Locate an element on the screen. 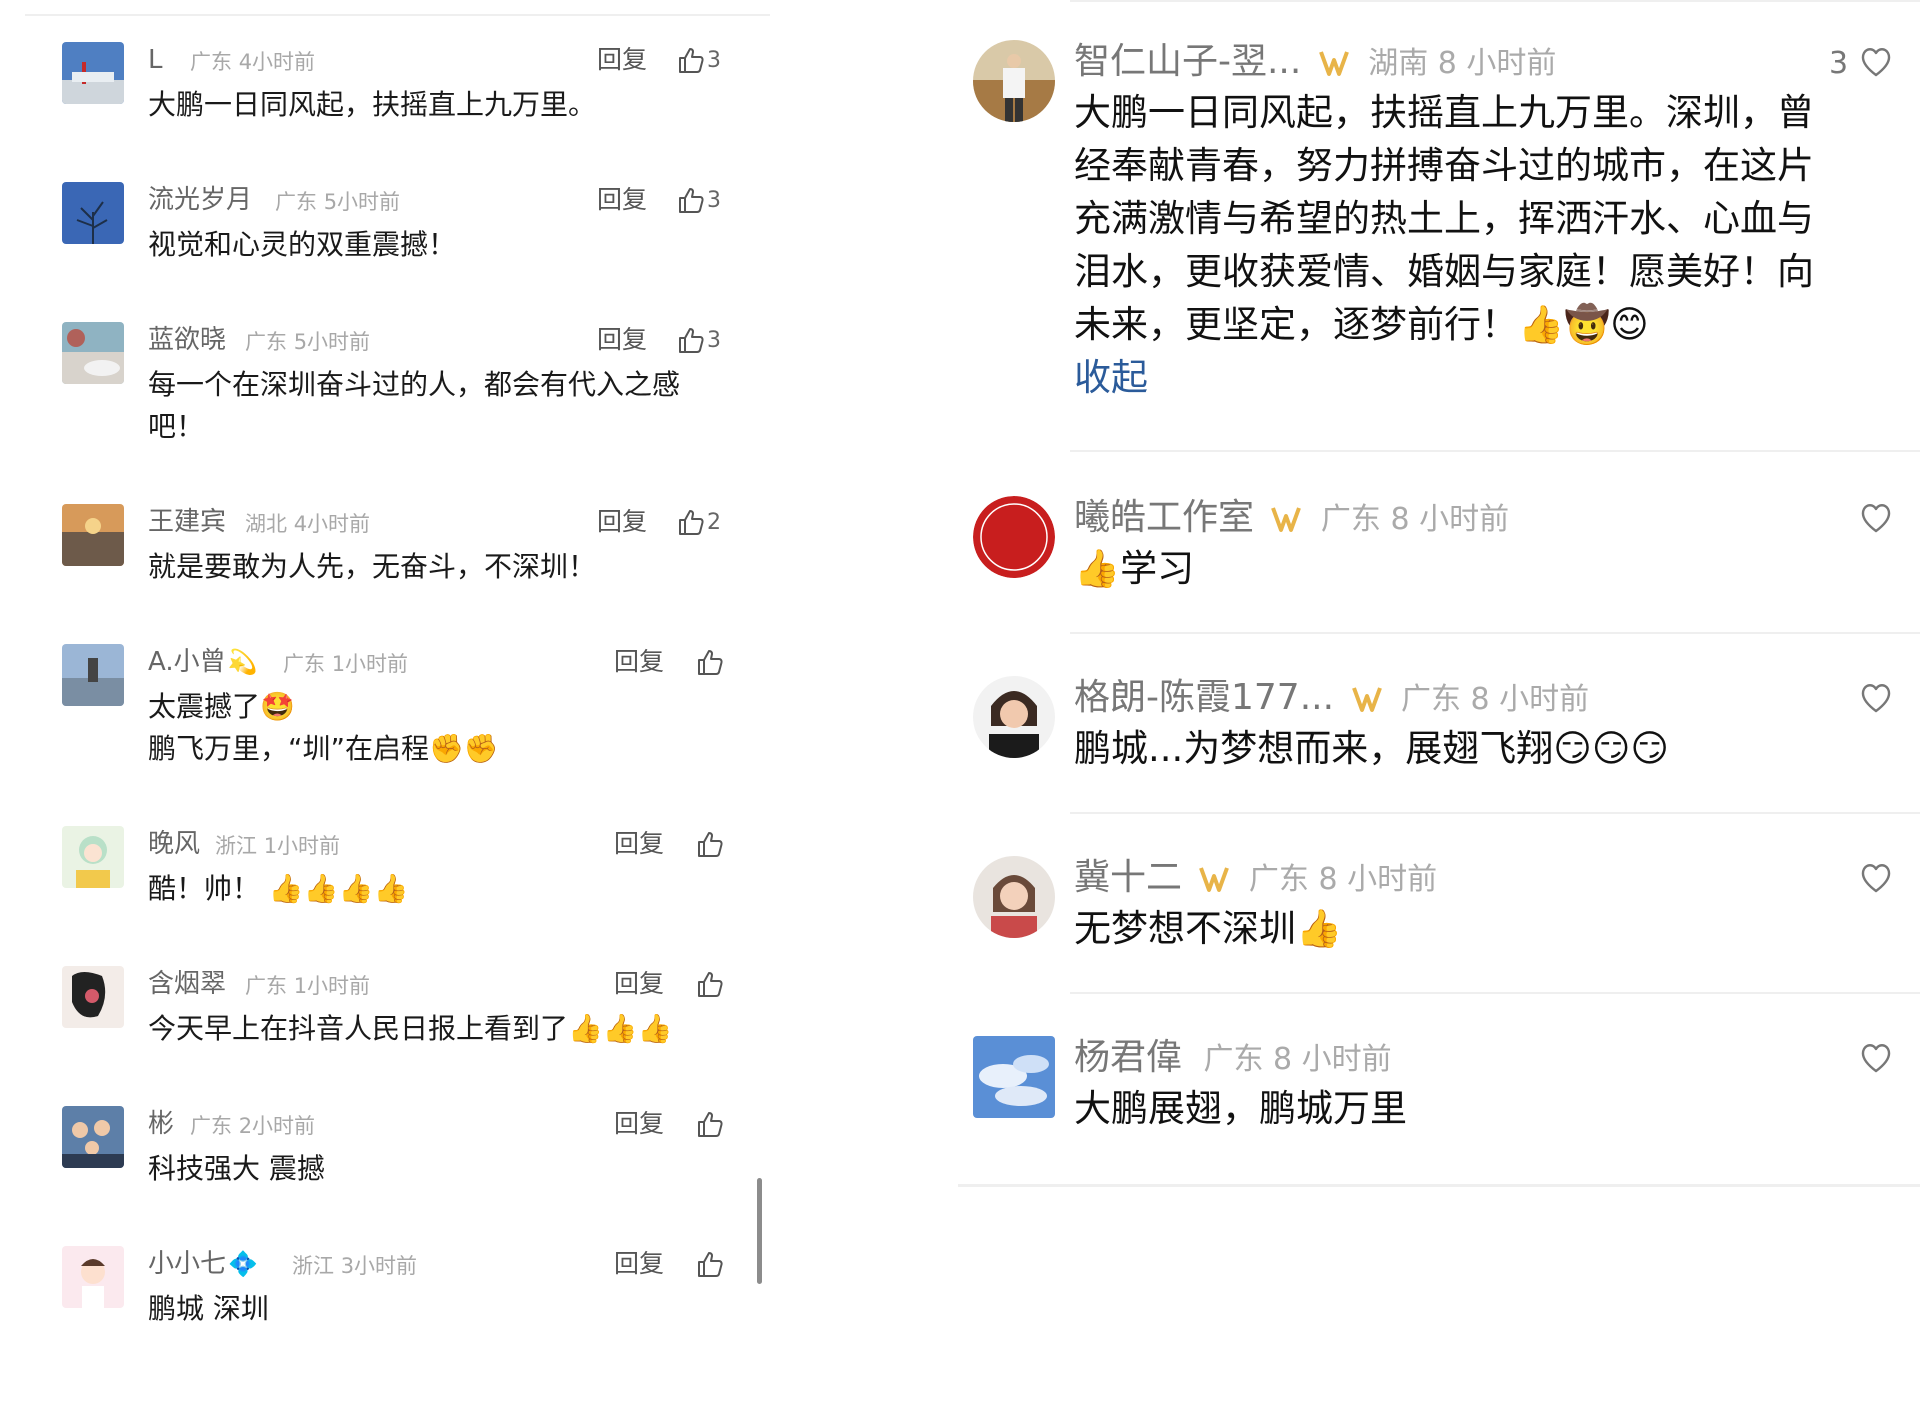 This screenshot has width=1920, height=1404. comment-item: 含烟翠 广东 1小时前 回复 今天早上在抖音人民日报上看到了👍👍👍 is located at coordinates (385, 1026).